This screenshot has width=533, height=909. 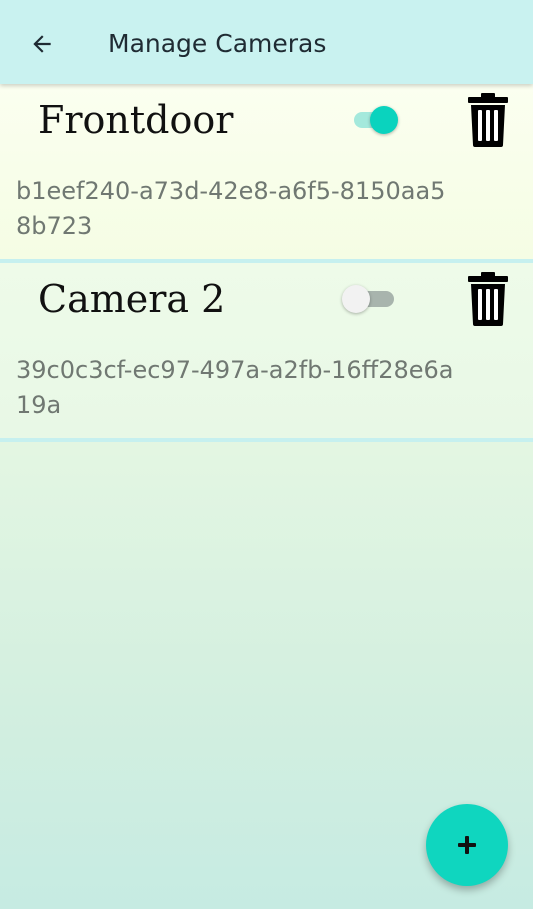 What do you see at coordinates (132, 299) in the screenshot?
I see `camera-name: Camera 2` at bounding box center [132, 299].